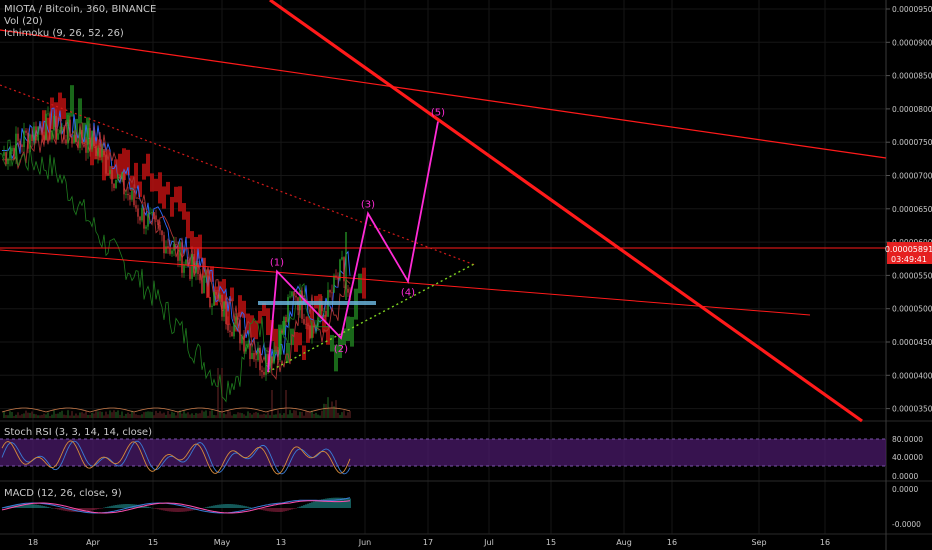  What do you see at coordinates (912, 375) in the screenshot?
I see `price-tick-label: 0.00004000` at bounding box center [912, 375].